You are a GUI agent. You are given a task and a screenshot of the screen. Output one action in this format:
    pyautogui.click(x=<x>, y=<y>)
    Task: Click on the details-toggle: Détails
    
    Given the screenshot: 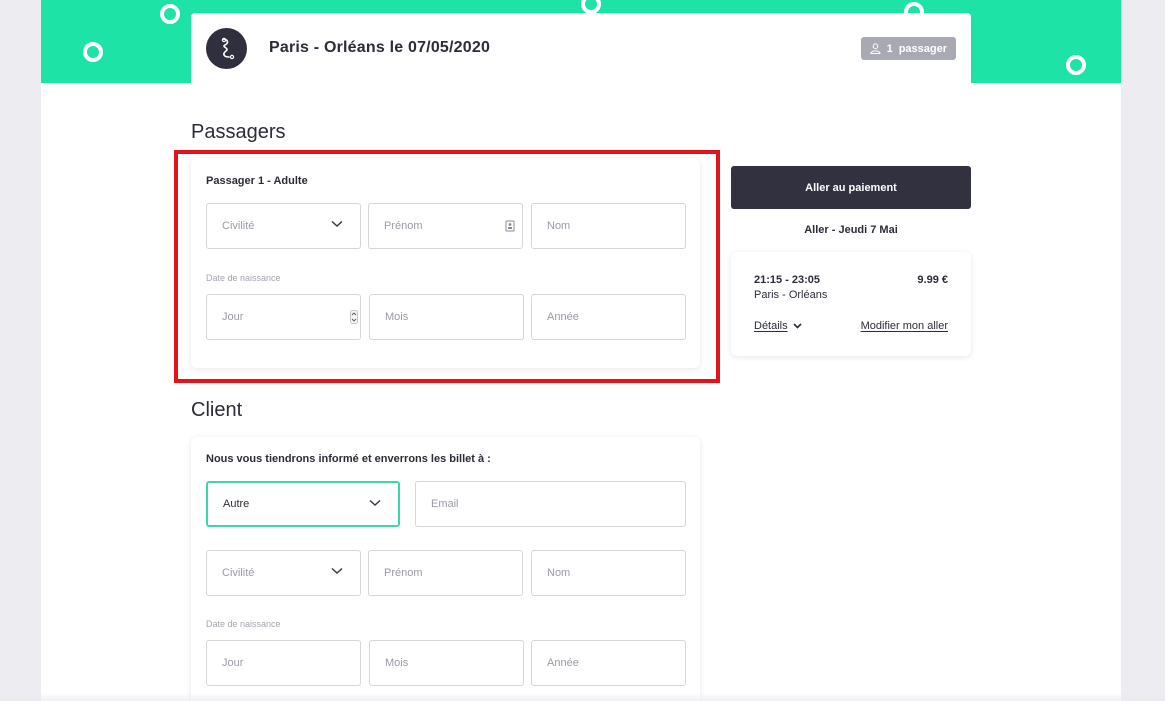 What is the action you would take?
    pyautogui.click(x=778, y=326)
    